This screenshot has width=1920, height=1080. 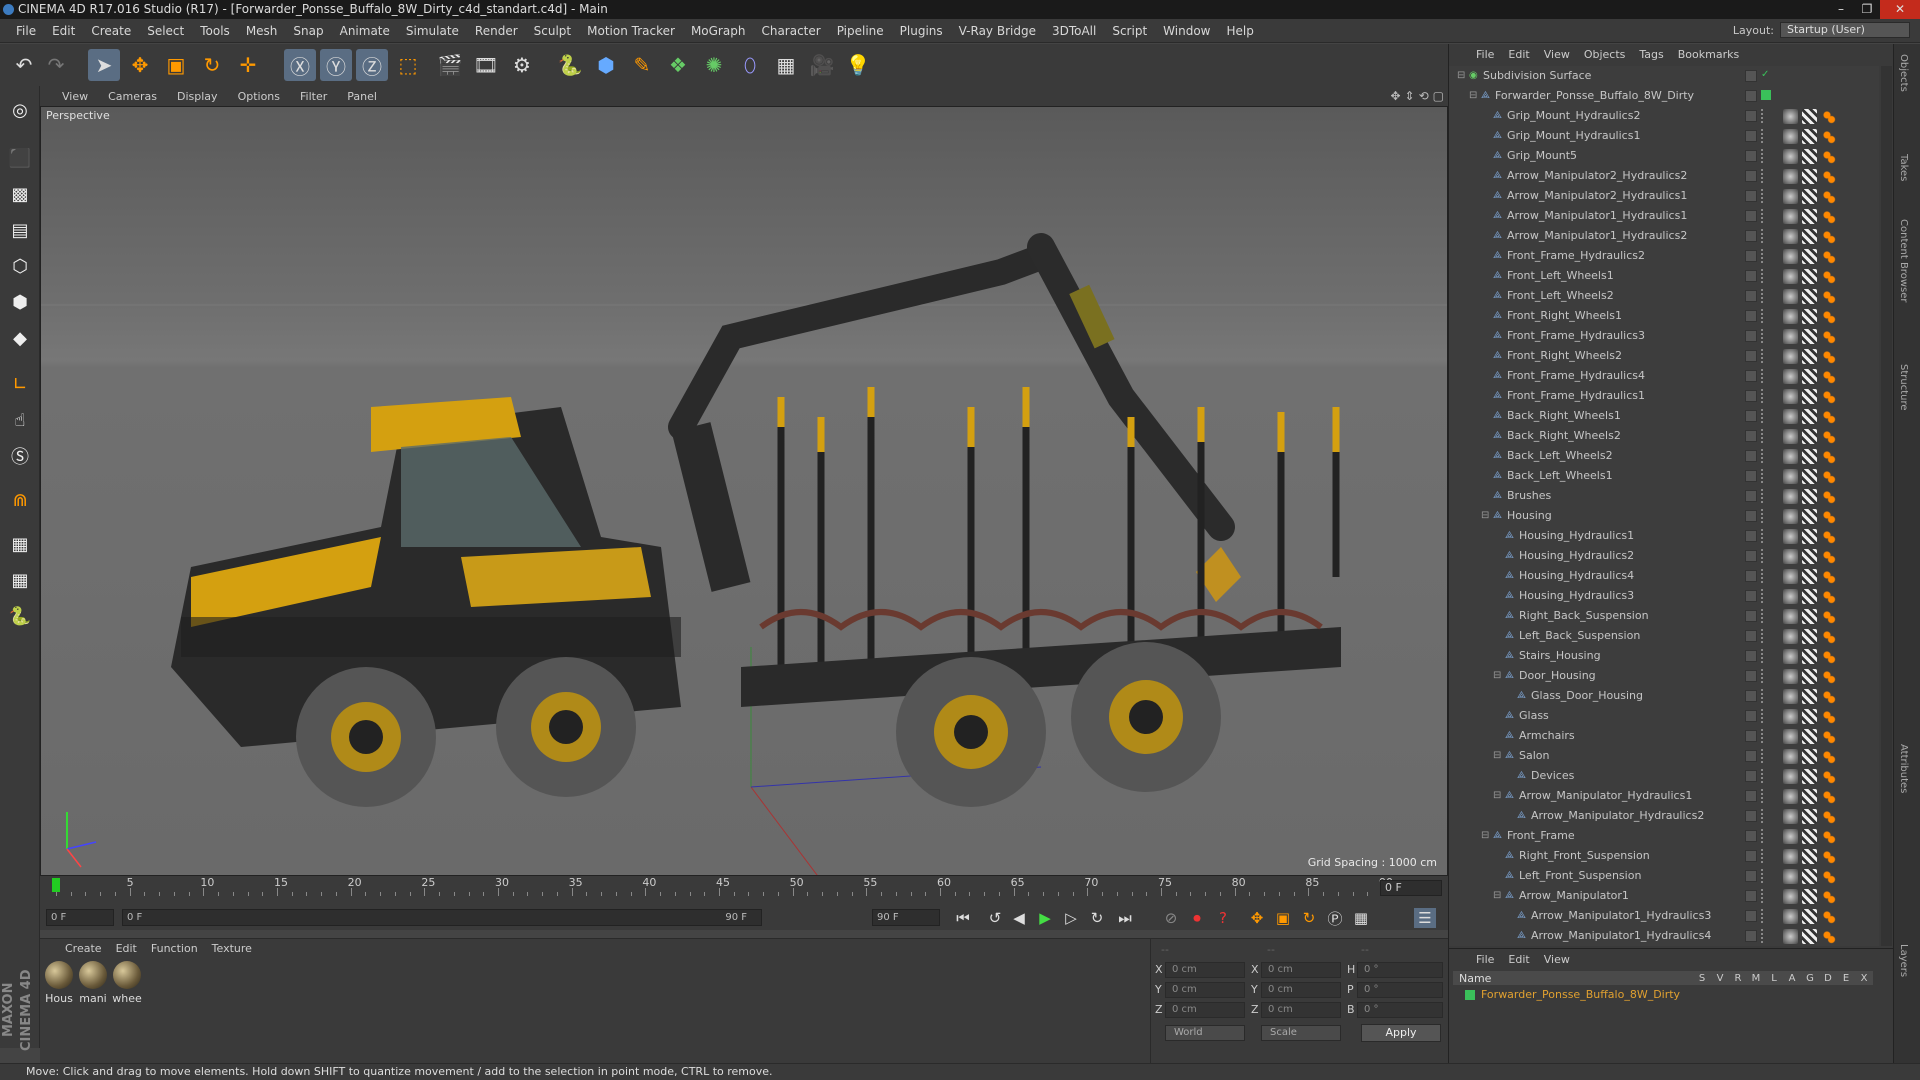 I want to click on tweak-mode-icon: ☝, so click(x=20, y=420).